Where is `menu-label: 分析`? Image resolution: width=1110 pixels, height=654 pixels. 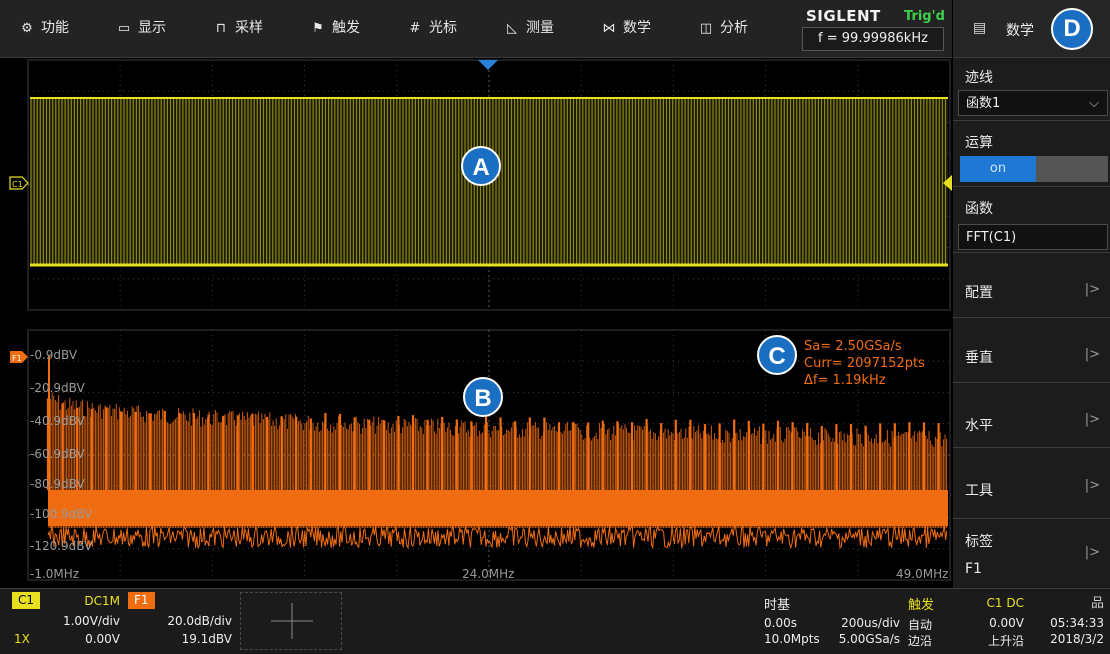 menu-label: 分析 is located at coordinates (734, 28).